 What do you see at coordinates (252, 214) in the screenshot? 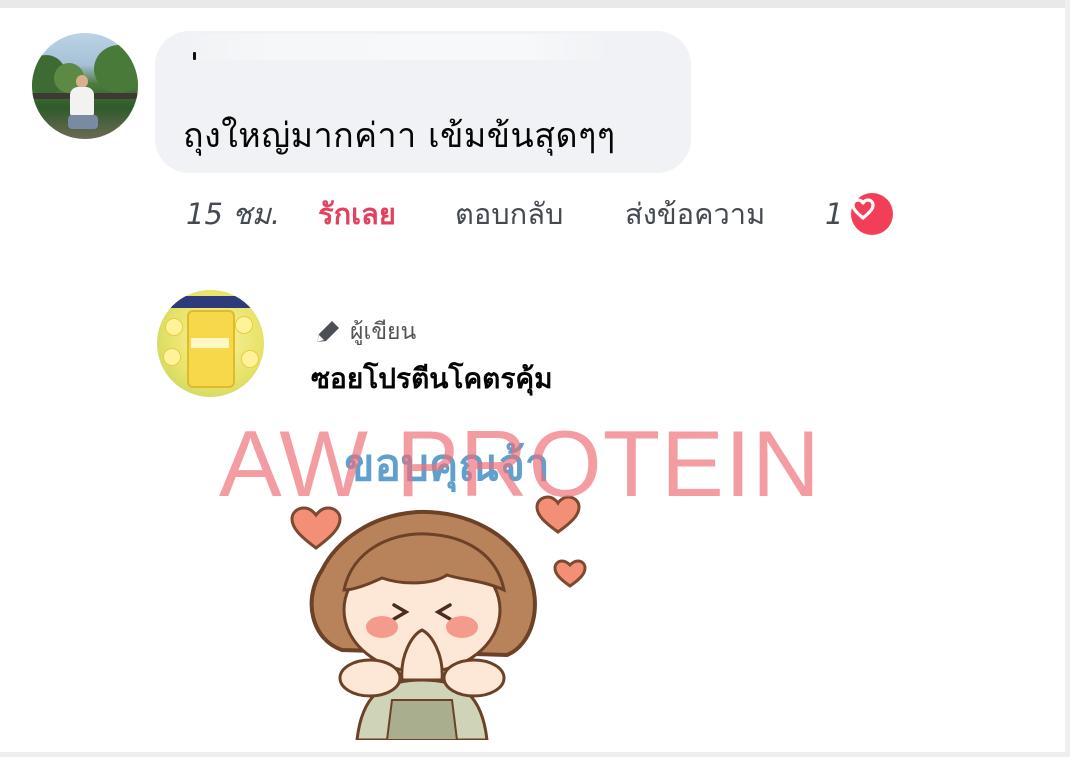
I see `comment-timestamp: 15 ชม.` at bounding box center [252, 214].